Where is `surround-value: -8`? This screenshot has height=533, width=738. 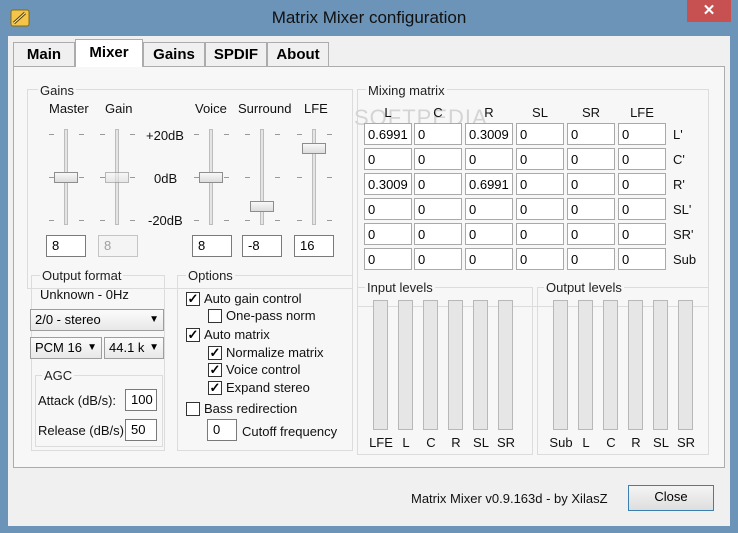 surround-value: -8 is located at coordinates (262, 246).